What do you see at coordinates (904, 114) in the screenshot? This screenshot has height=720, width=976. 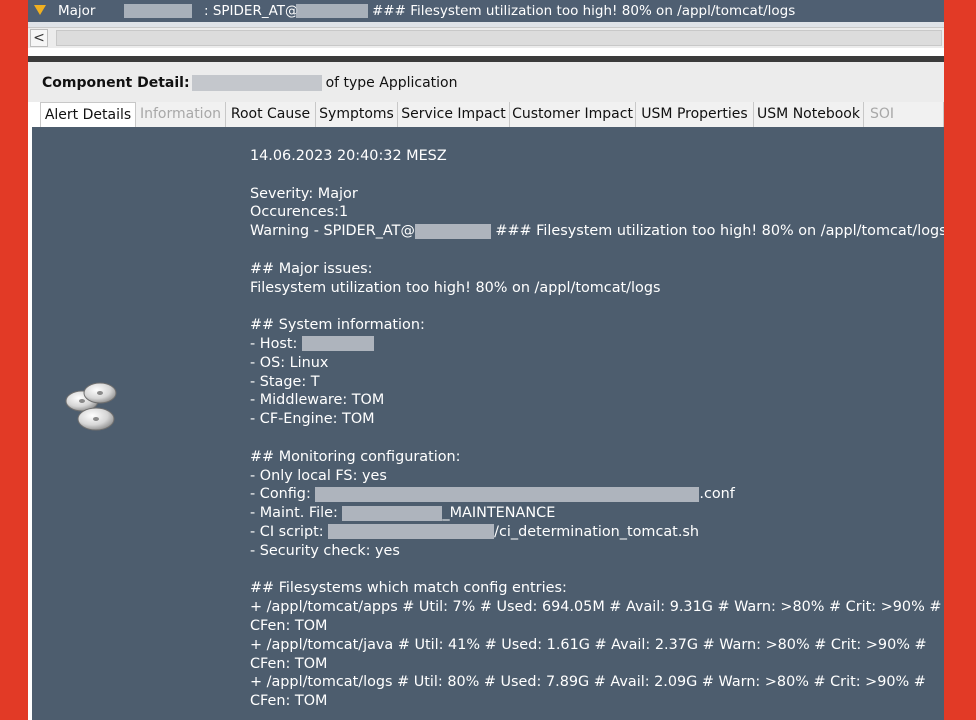 I see `tab-soi-properties: SOI Proper` at bounding box center [904, 114].